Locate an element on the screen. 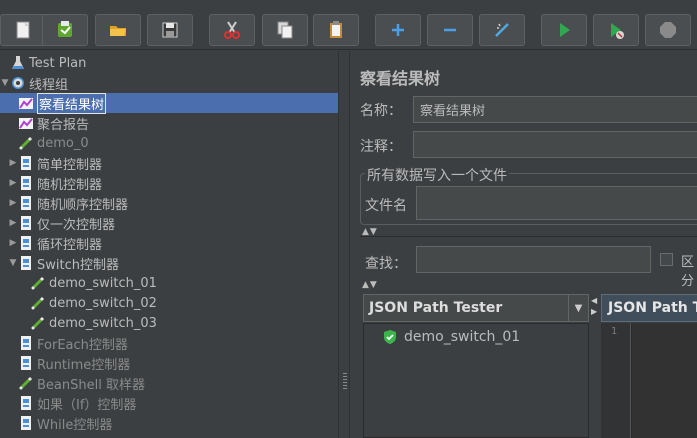 This screenshot has height=438, width=697. tree-node: 聚合报告 is located at coordinates (48, 123).